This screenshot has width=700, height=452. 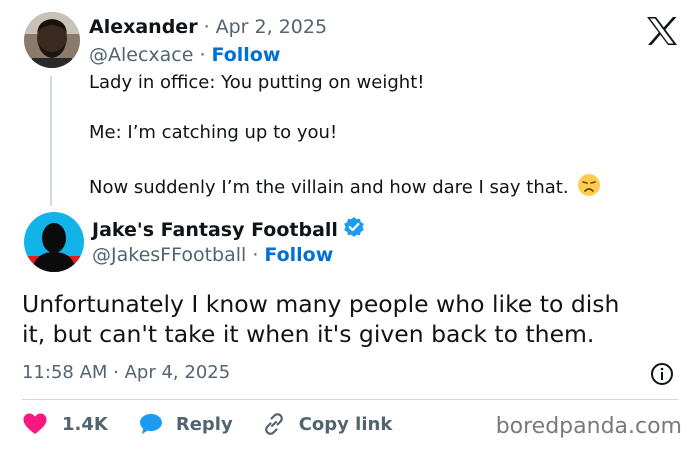 What do you see at coordinates (126, 372) in the screenshot?
I see `tweet-timestamp: 11:58 AM · Apr 4, 2025` at bounding box center [126, 372].